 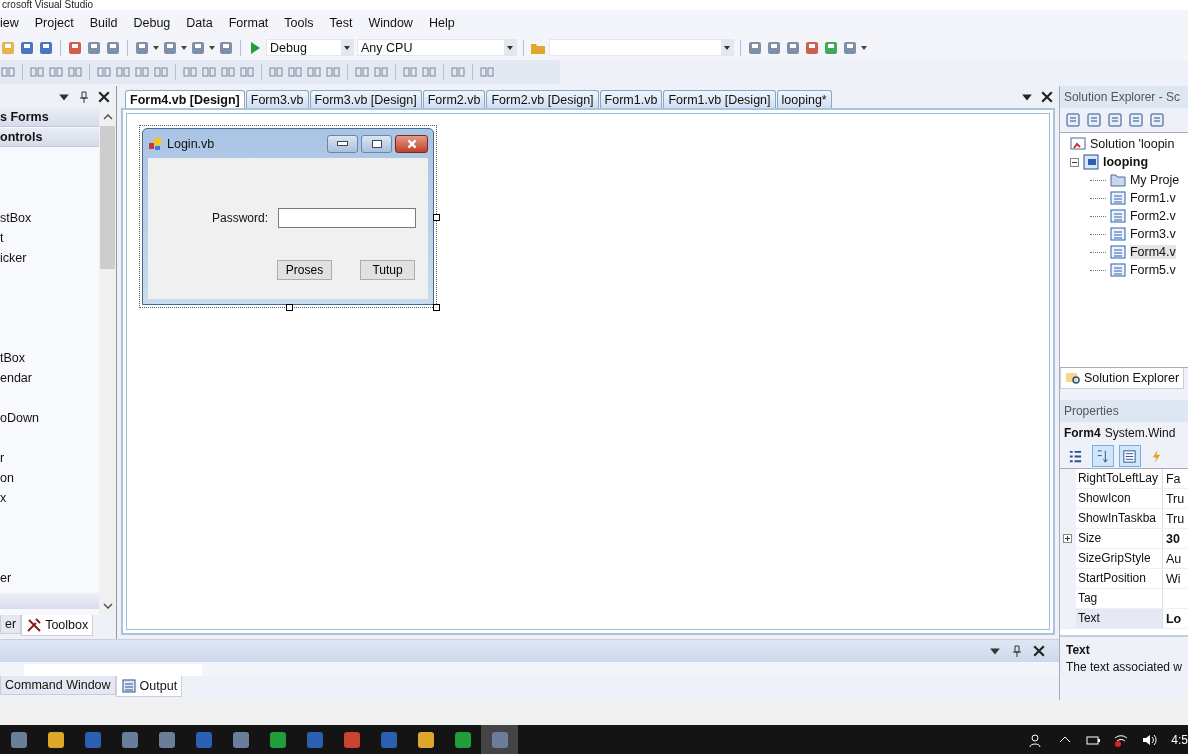 I want to click on property-row: RightToLeftLay Fa, so click(x=1123, y=479).